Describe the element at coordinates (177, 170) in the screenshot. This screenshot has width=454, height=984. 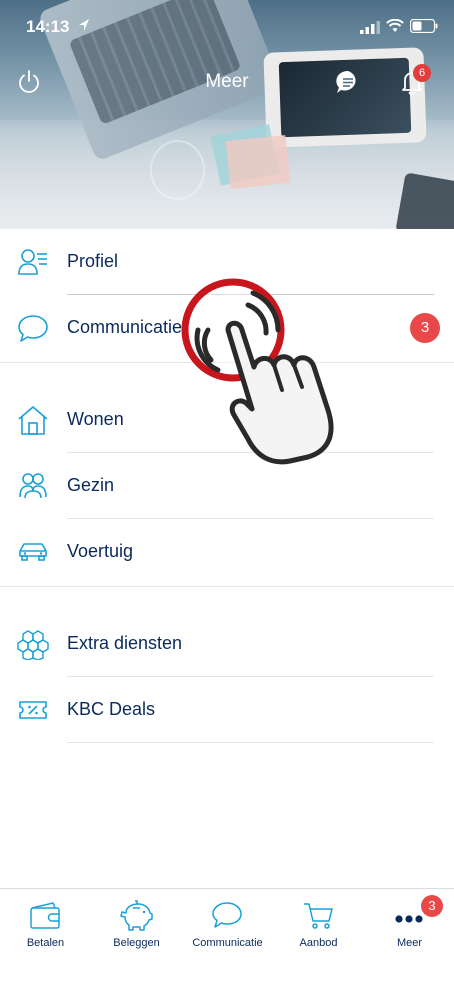
I see `header-photo-glass` at that location.